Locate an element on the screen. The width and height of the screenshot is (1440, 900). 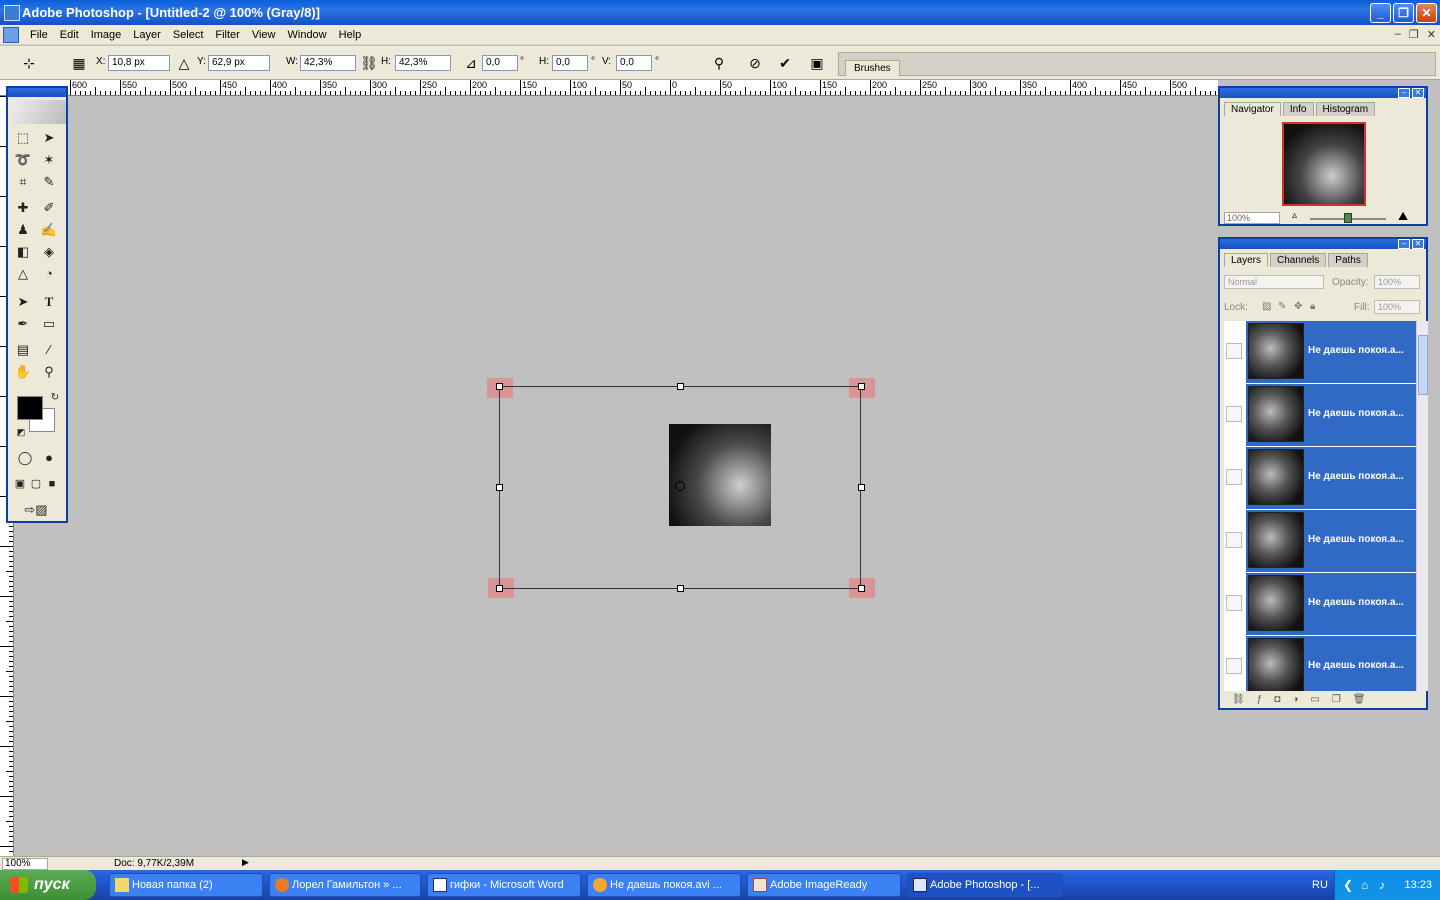
navigator-zoom-field: 100% is located at coordinates (1252, 218).